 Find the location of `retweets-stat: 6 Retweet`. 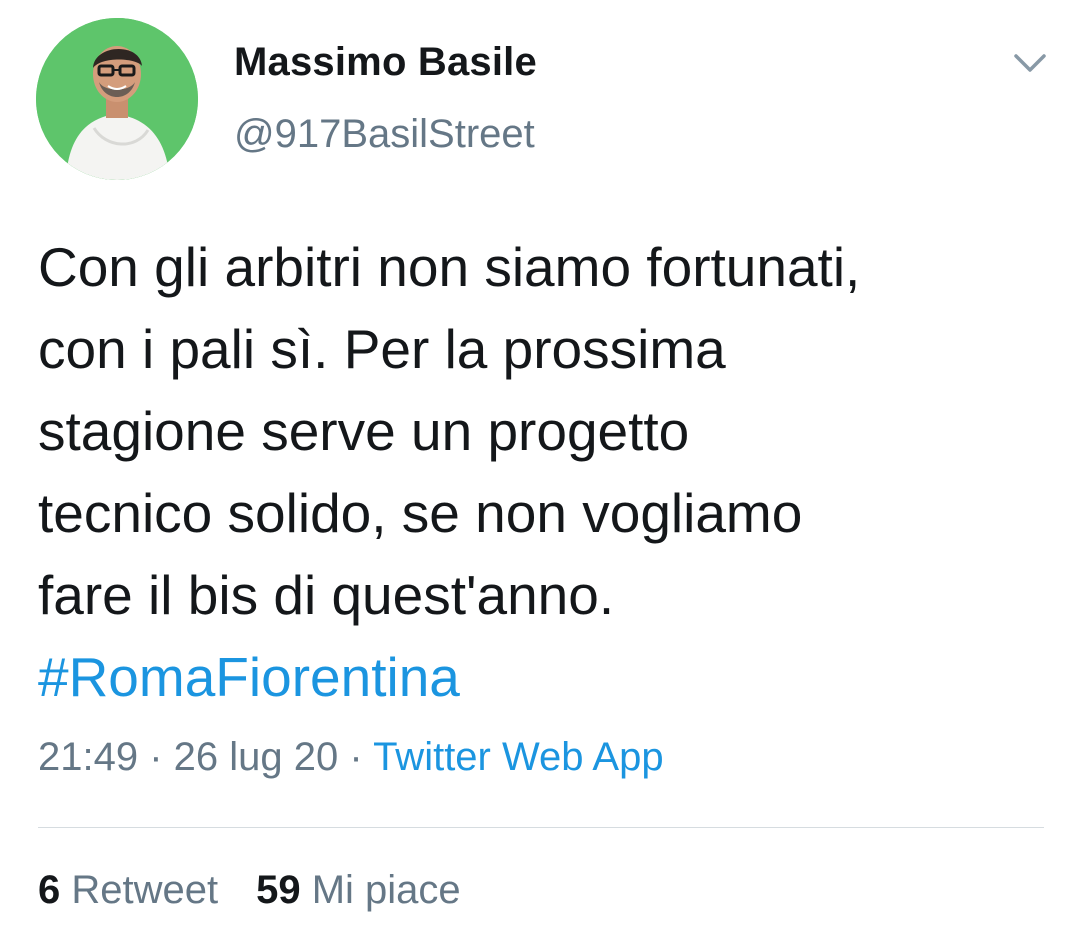

retweets-stat: 6 Retweet is located at coordinates (128, 890).